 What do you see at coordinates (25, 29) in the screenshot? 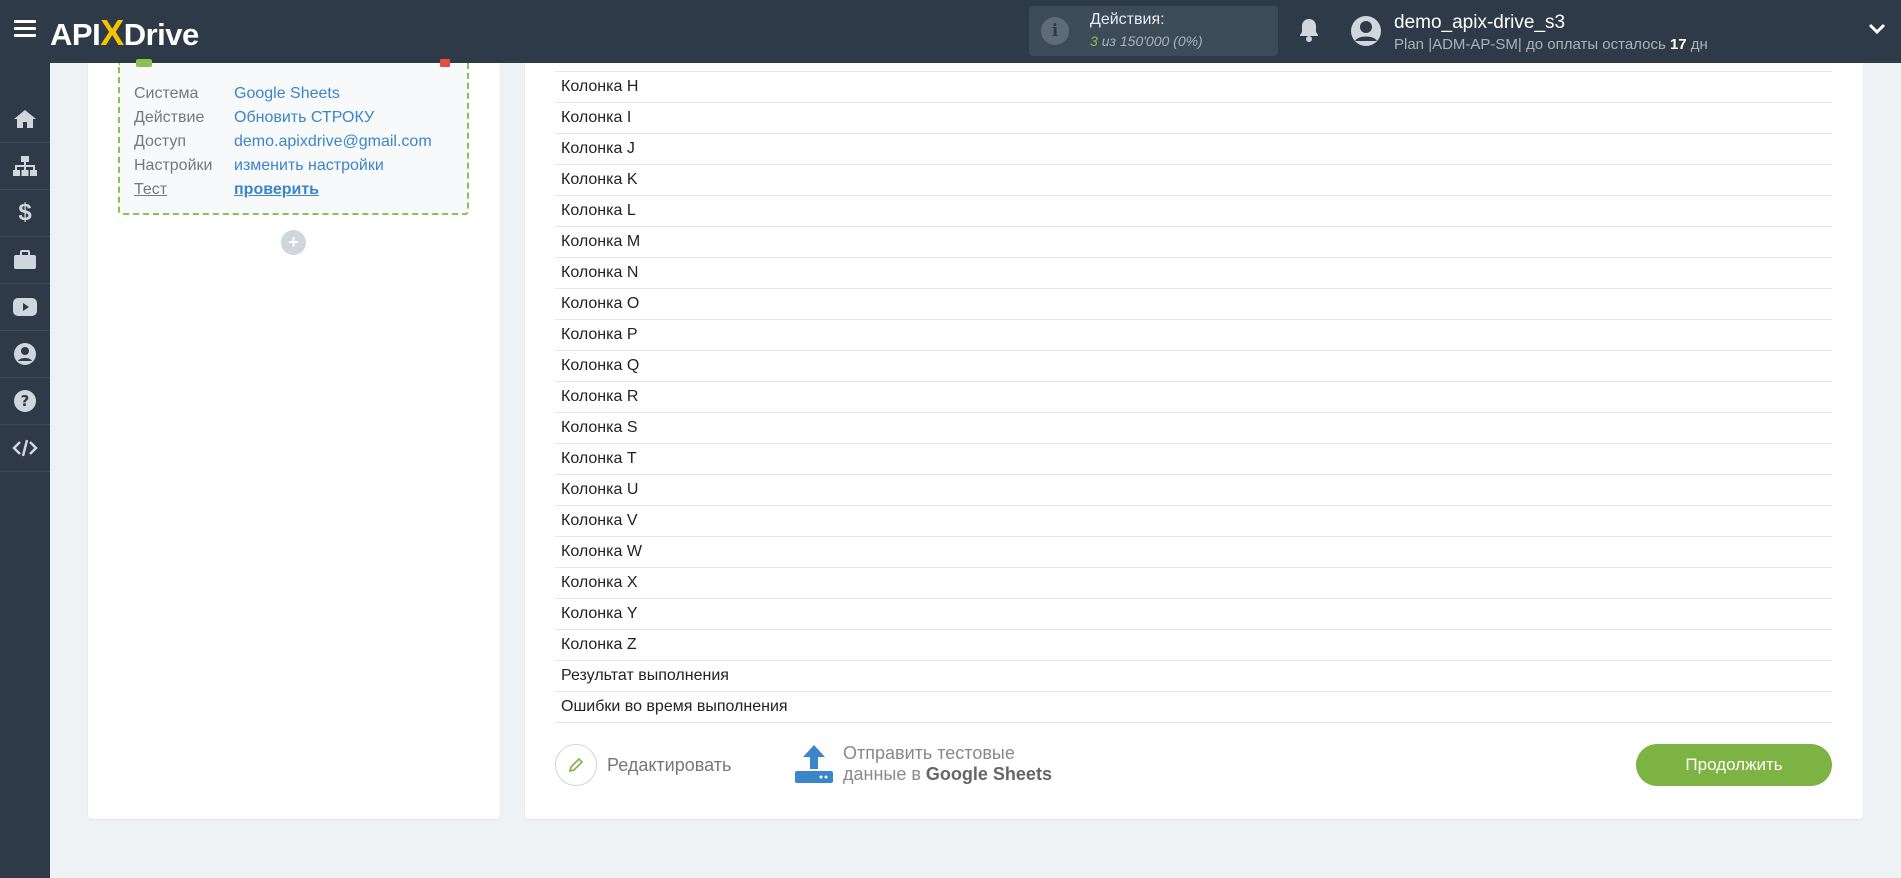
I see `menu-icon` at bounding box center [25, 29].